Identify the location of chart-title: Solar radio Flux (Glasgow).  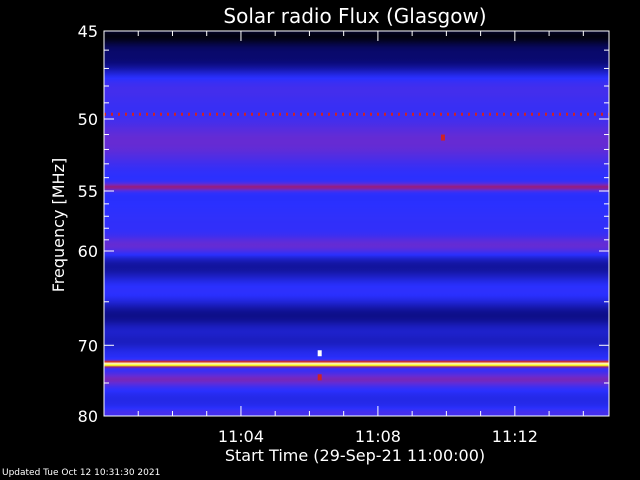
(354, 16).